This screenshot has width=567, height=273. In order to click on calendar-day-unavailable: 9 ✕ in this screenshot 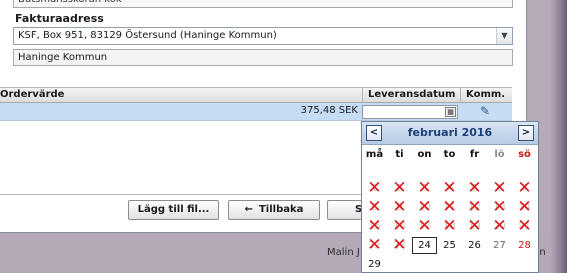, I will do `click(399, 207)`.